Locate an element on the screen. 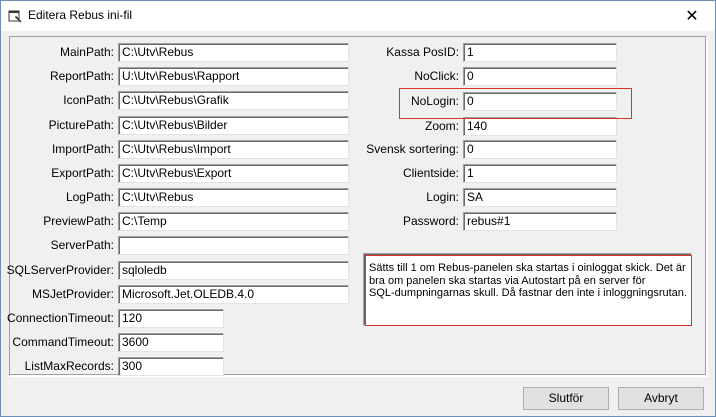  window-title: Editera Rebus ini-fil is located at coordinates (80, 15).